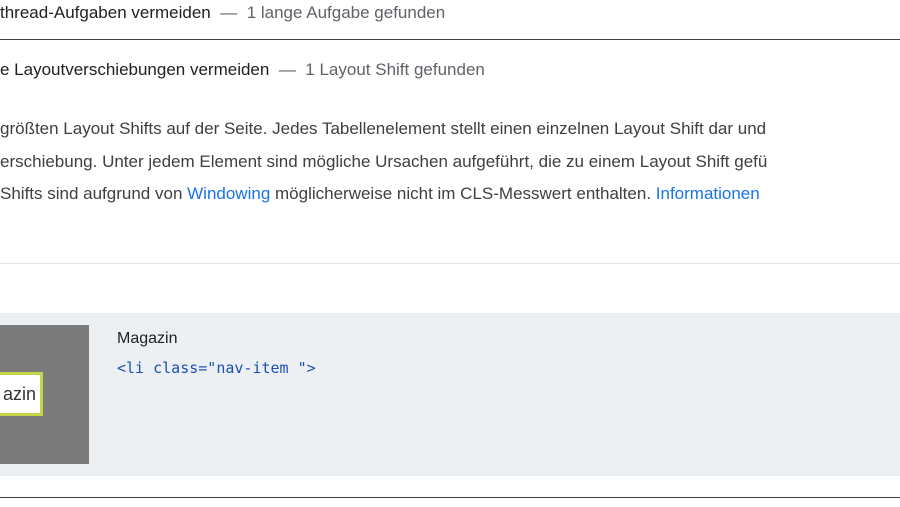 The image size is (900, 507). I want to click on audit-title: thread-Aufgaben vermeiden, so click(105, 12).